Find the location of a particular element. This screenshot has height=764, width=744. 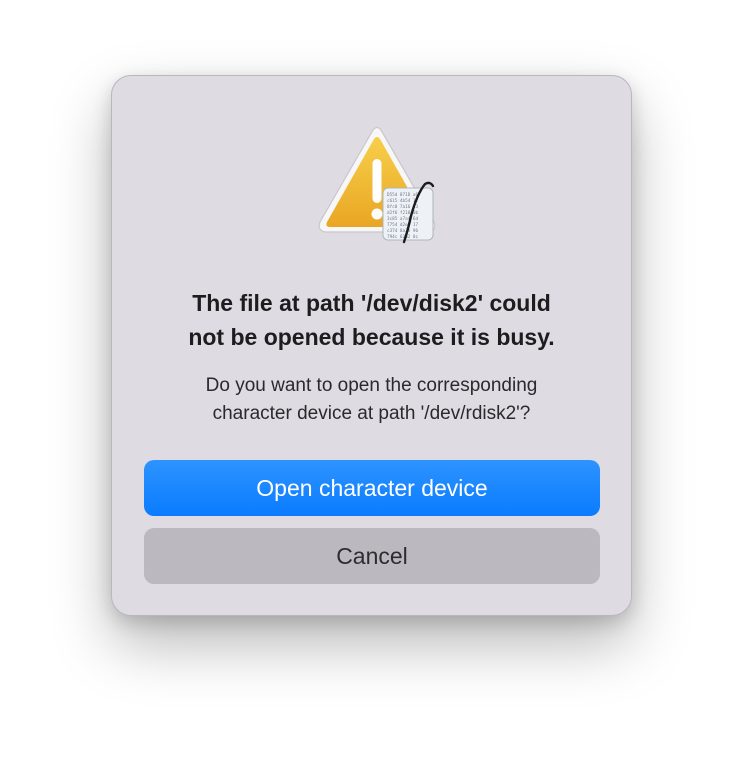

svg-text: 794c 62a2 0c is located at coordinates (402, 237).